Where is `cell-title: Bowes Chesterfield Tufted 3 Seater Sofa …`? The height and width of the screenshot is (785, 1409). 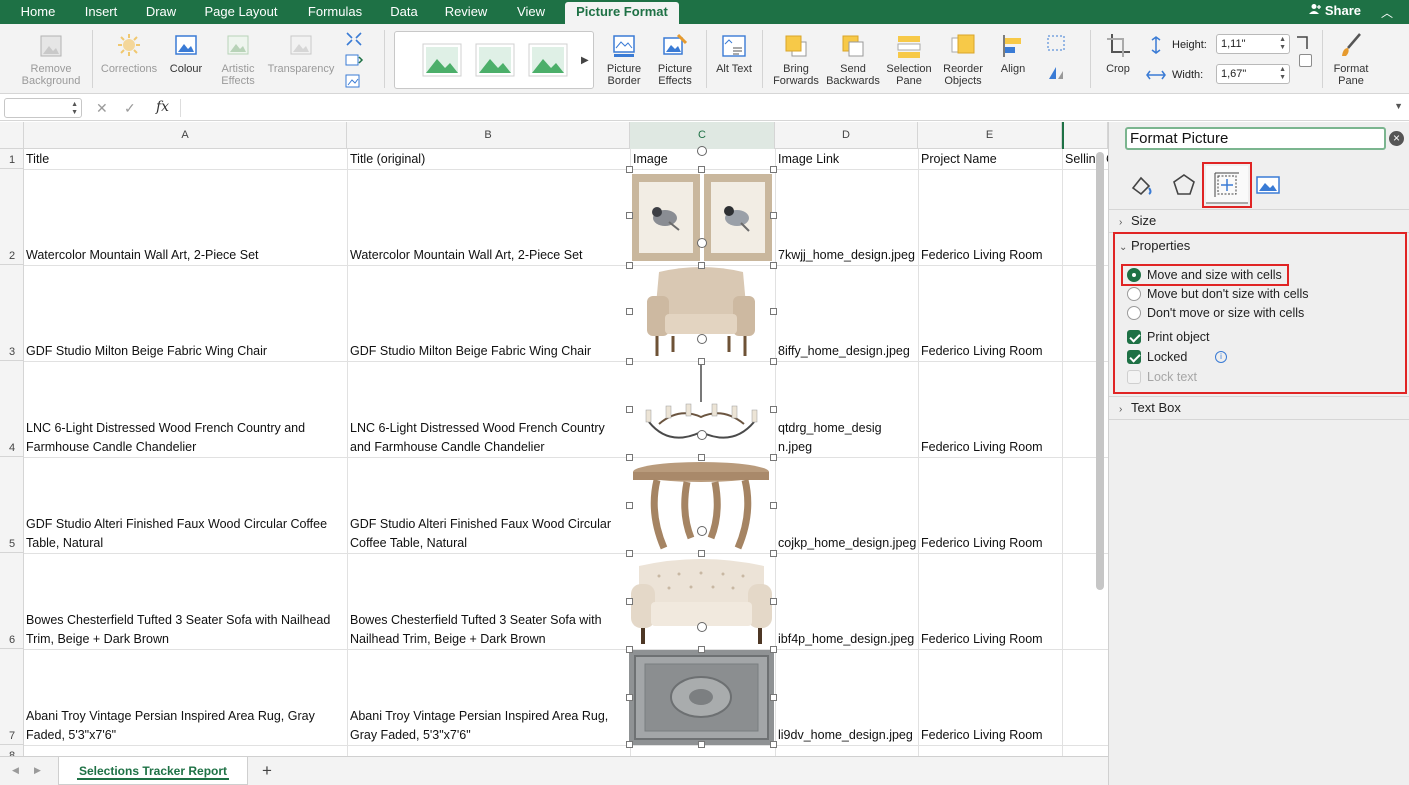 cell-title: Bowes Chesterfield Tufted 3 Seater Sofa … is located at coordinates (182, 630).